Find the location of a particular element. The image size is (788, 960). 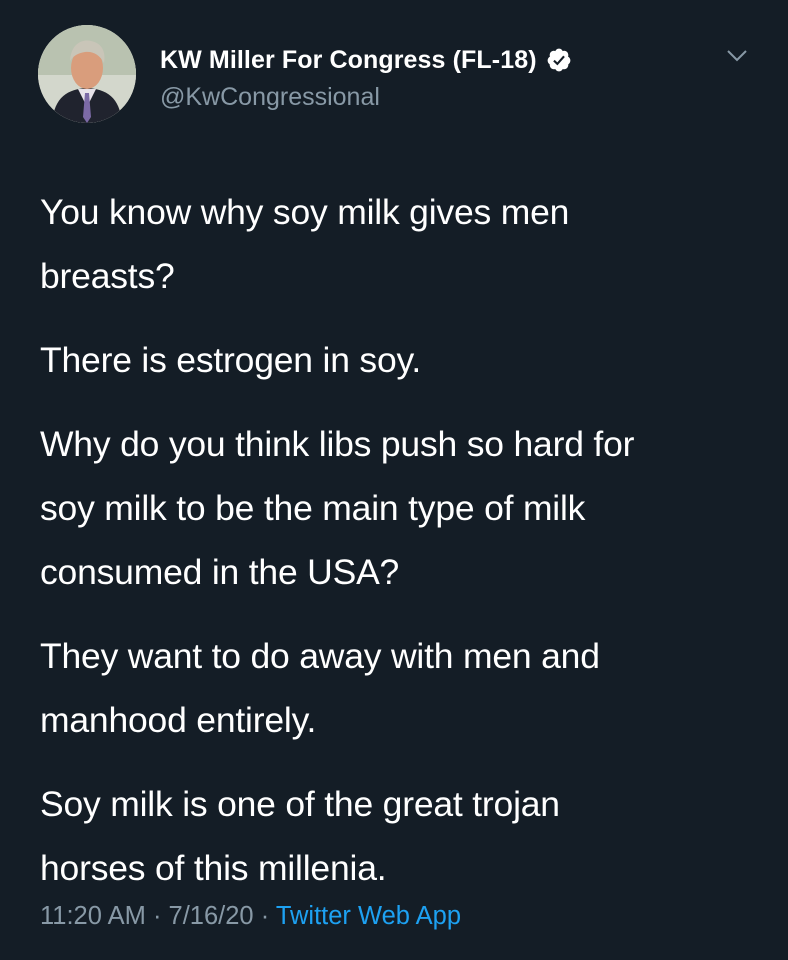

tweet-metadata: 11:20 AM · 7/16/20 · Twitter Web App is located at coordinates (250, 916).